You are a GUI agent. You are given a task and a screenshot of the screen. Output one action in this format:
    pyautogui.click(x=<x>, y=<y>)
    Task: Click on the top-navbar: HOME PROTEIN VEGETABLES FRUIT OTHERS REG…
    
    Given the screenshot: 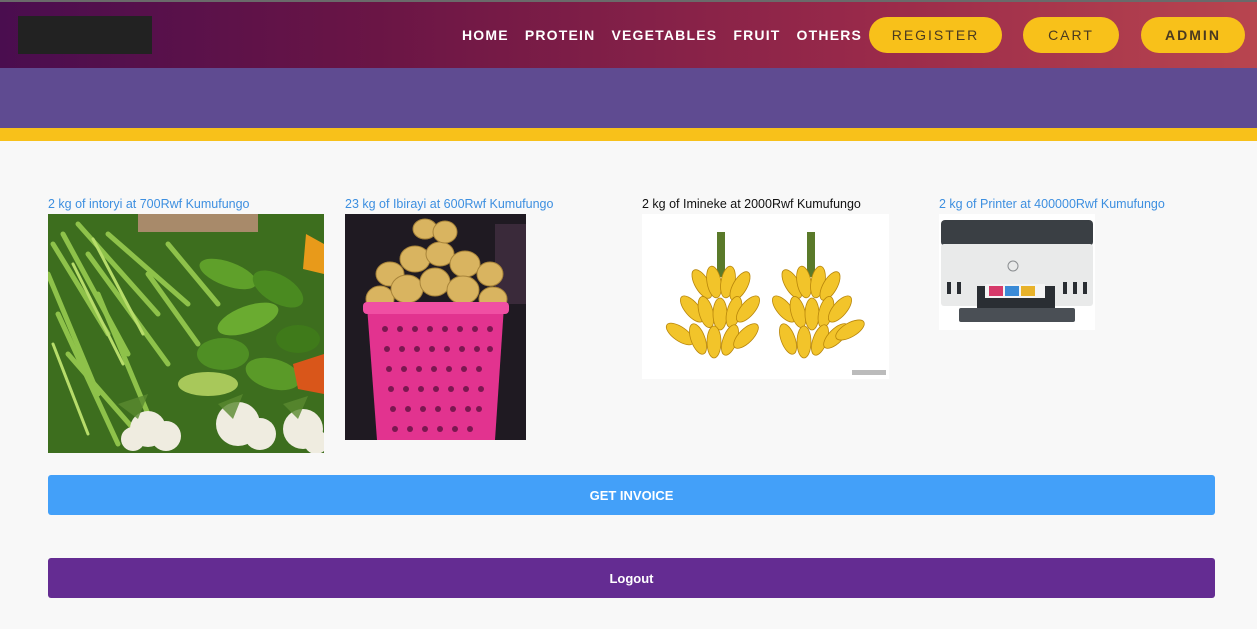 What is the action you would take?
    pyautogui.click(x=628, y=34)
    